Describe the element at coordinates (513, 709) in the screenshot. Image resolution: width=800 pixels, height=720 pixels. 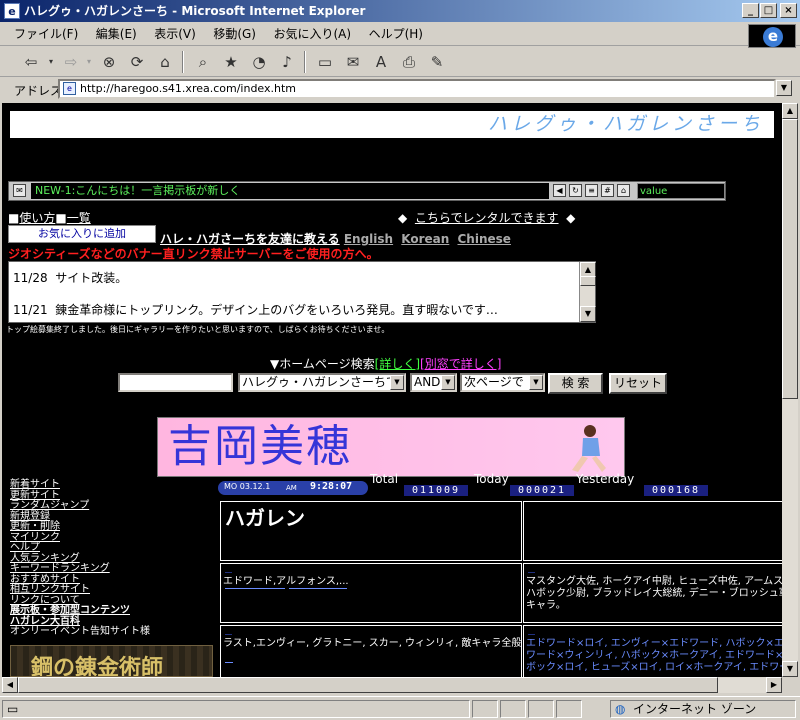
I see `status-panel` at that location.